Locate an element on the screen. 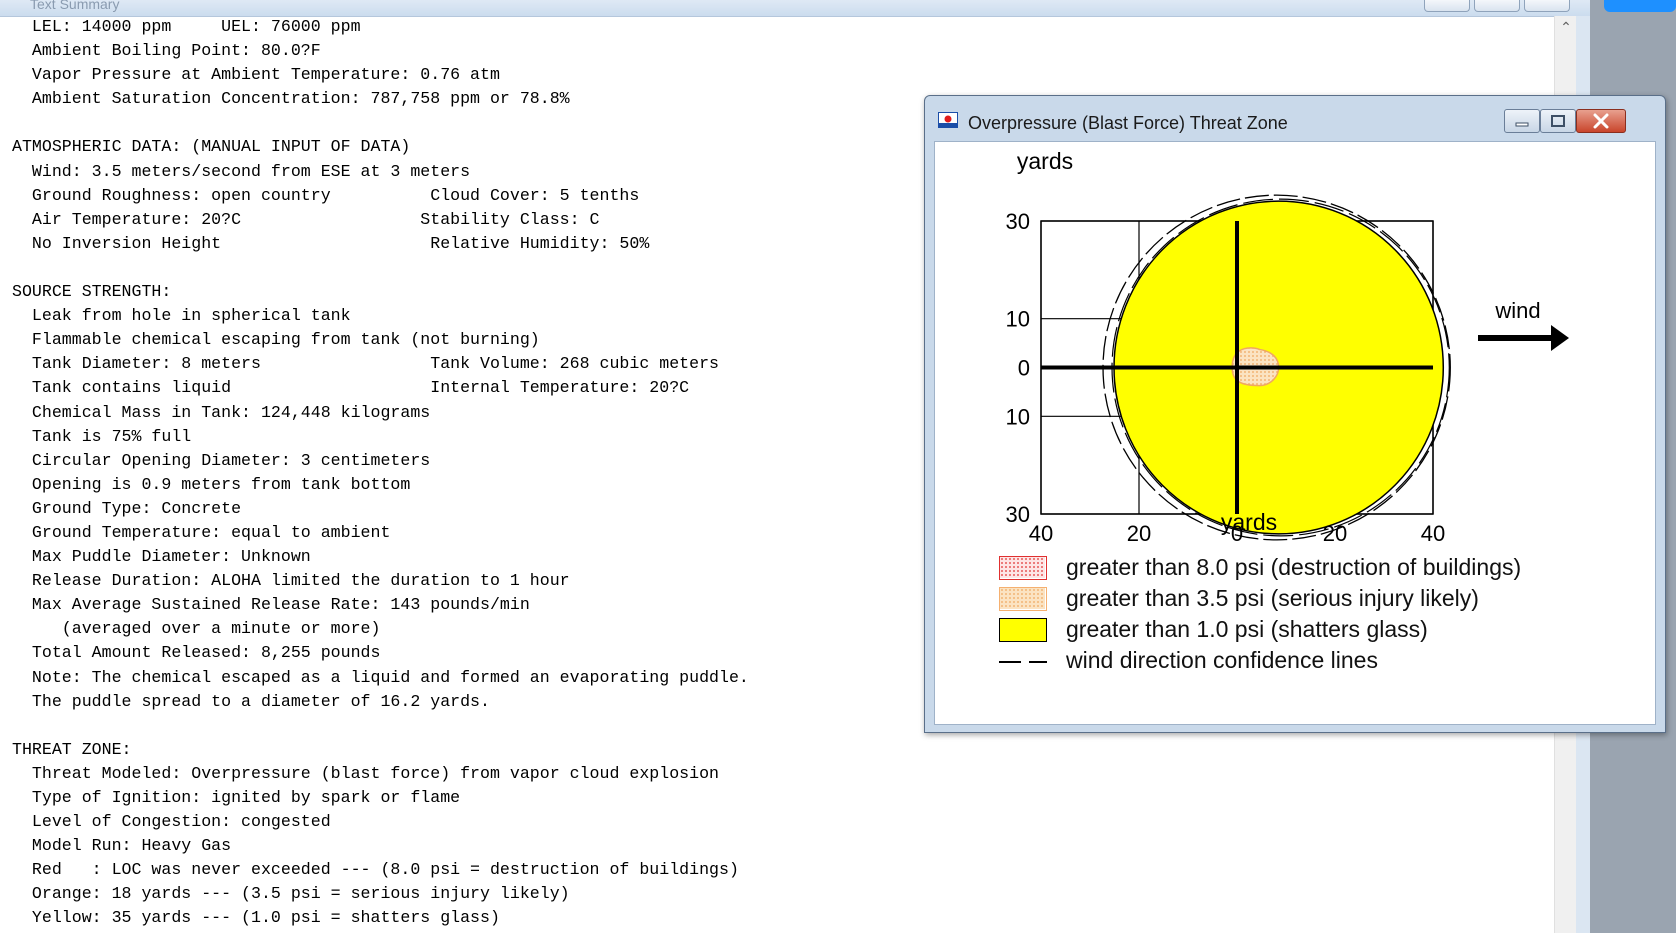  text-summary-line: SOURCE STRENGTH: is located at coordinates (92, 292).